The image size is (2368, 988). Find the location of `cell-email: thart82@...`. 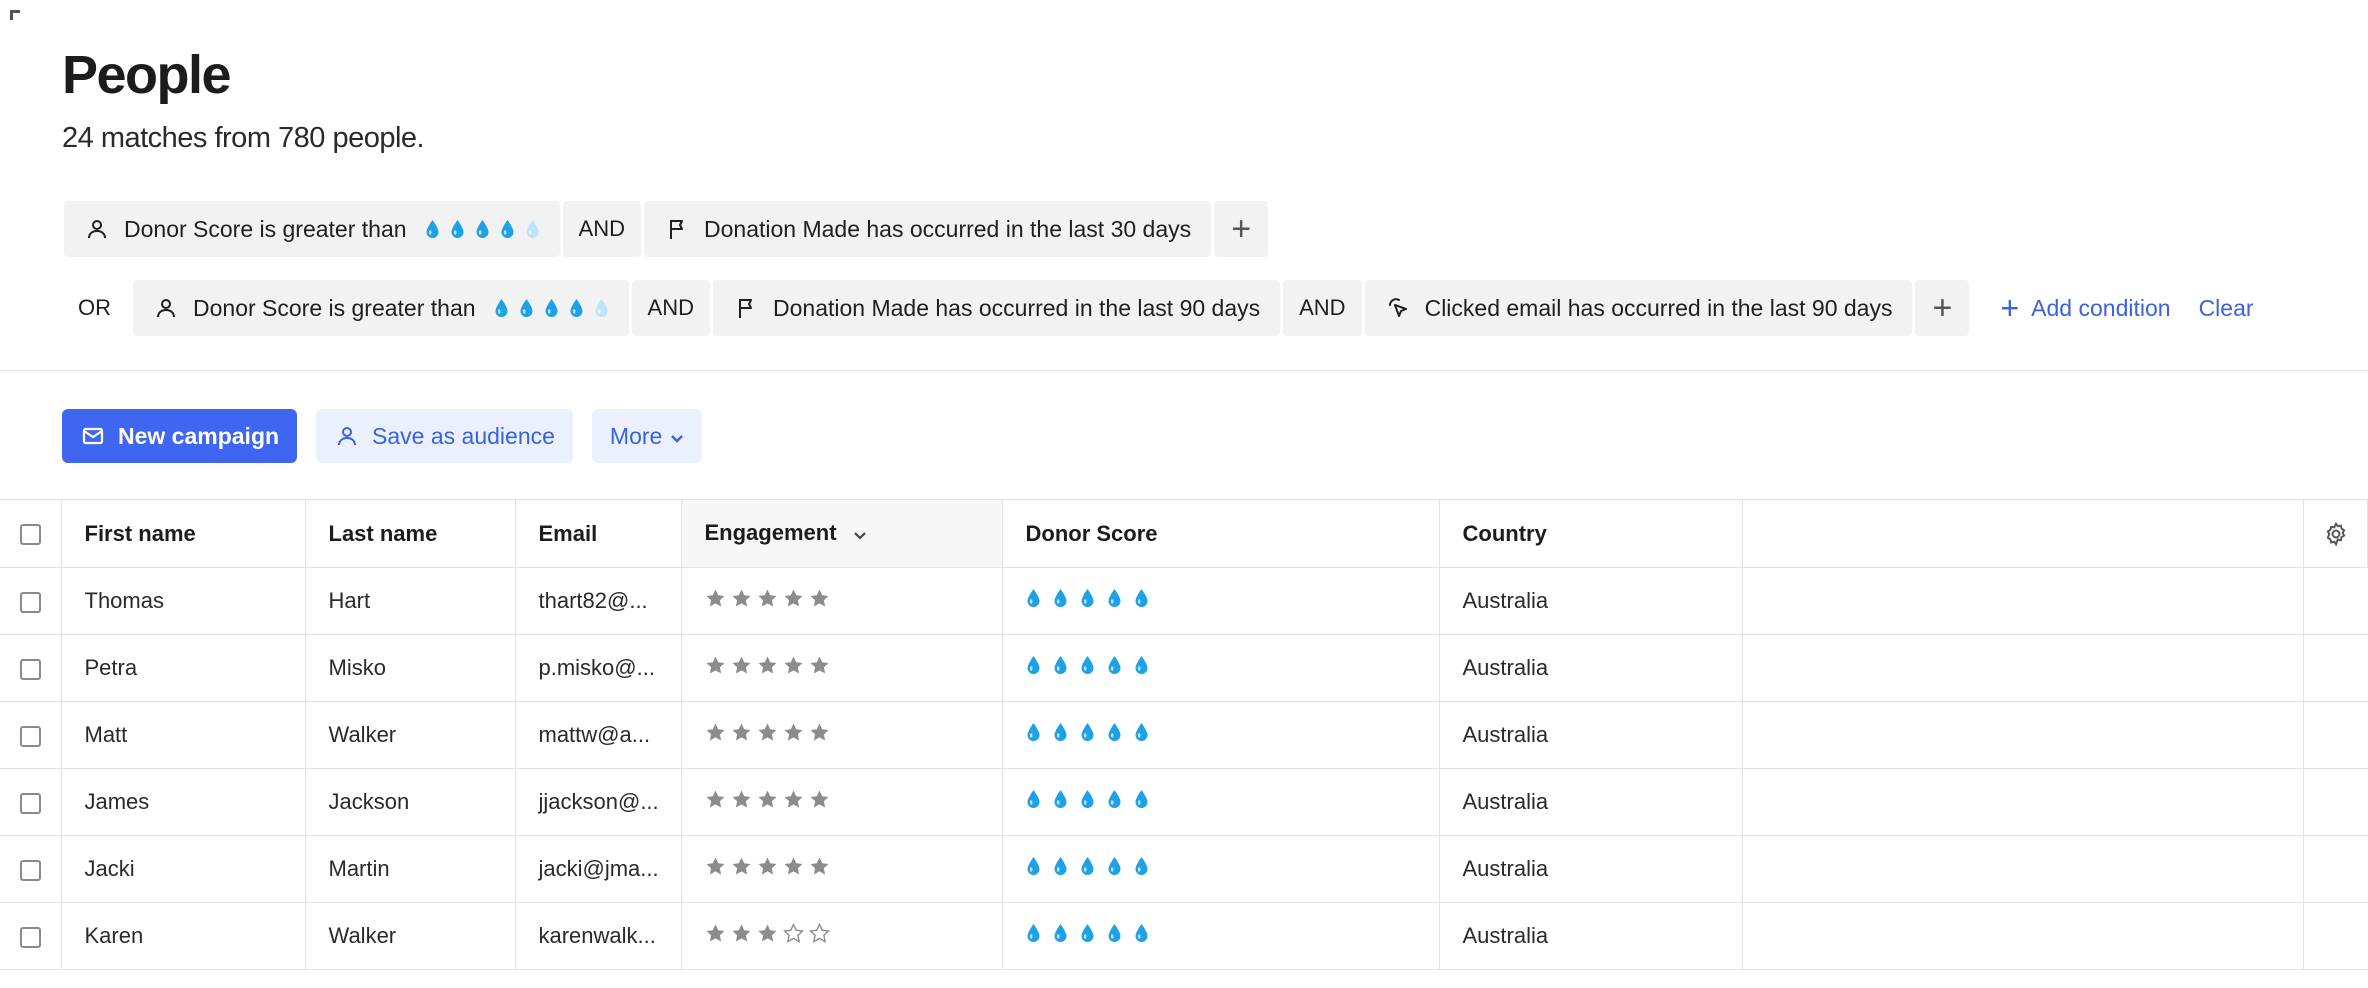

cell-email: thart82@... is located at coordinates (598, 601).